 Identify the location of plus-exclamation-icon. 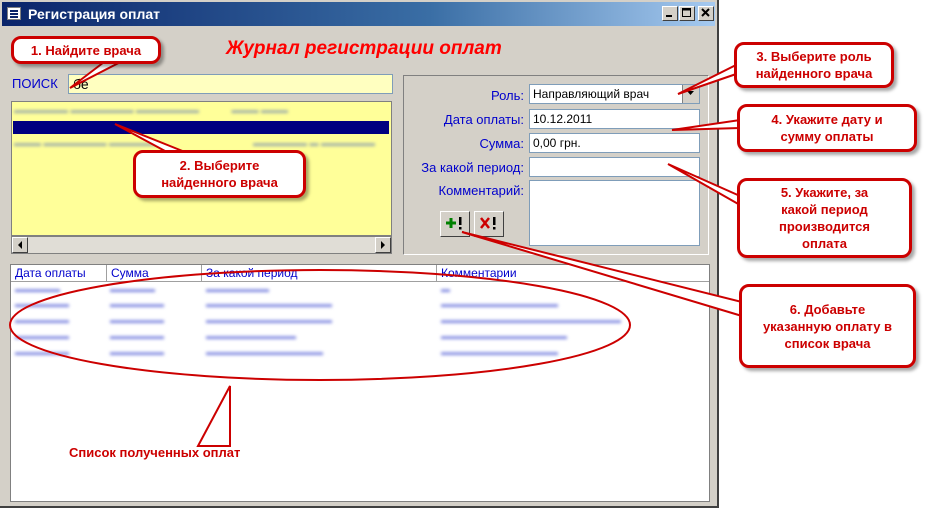
(454, 223).